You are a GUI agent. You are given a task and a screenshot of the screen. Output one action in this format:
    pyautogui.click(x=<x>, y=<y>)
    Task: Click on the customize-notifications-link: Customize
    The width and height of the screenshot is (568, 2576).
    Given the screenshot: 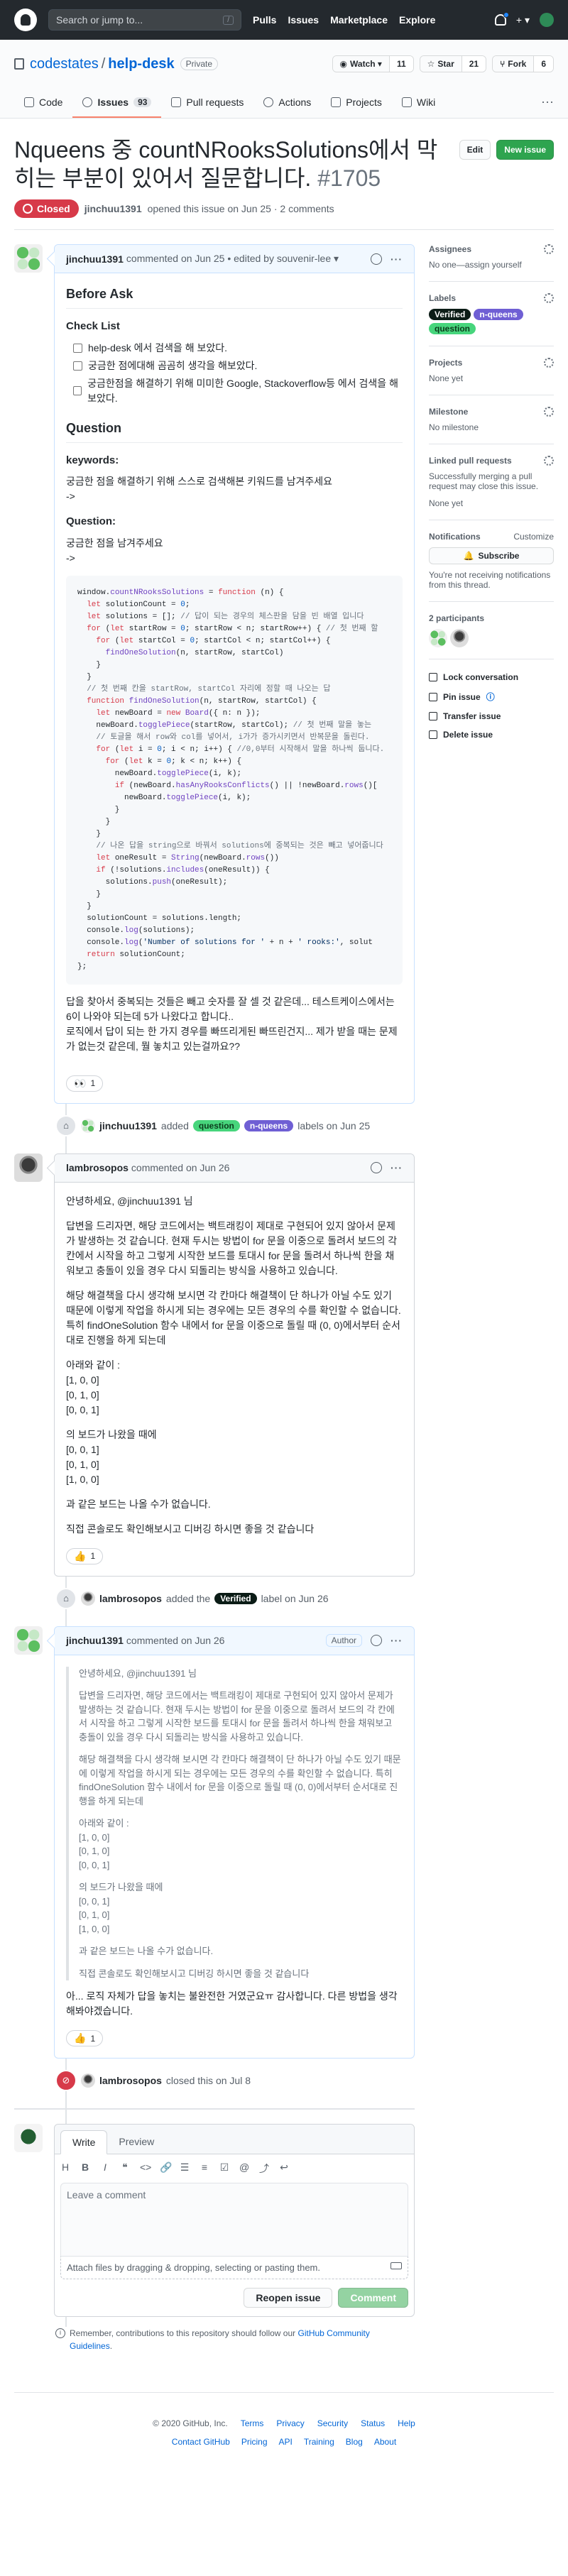 What is the action you would take?
    pyautogui.click(x=533, y=537)
    